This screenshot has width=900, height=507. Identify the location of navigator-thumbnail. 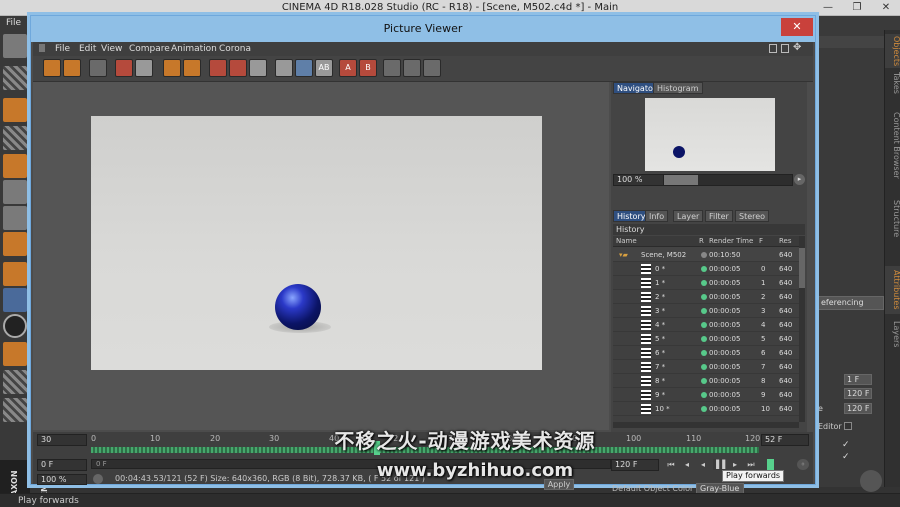
(710, 134).